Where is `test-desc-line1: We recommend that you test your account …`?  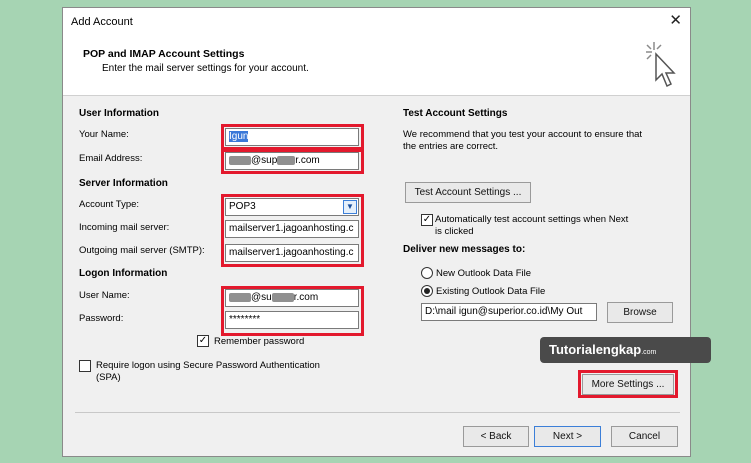
test-desc-line1: We recommend that you test your account … is located at coordinates (523, 134).